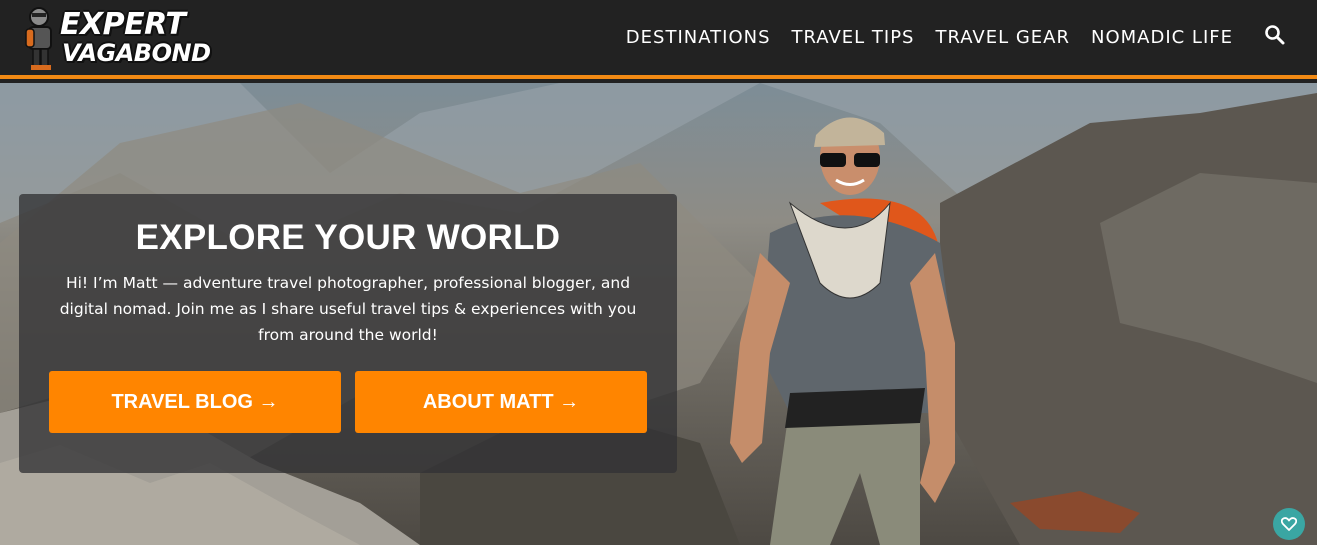  I want to click on logo-line-1: EXPERT, so click(123, 24).